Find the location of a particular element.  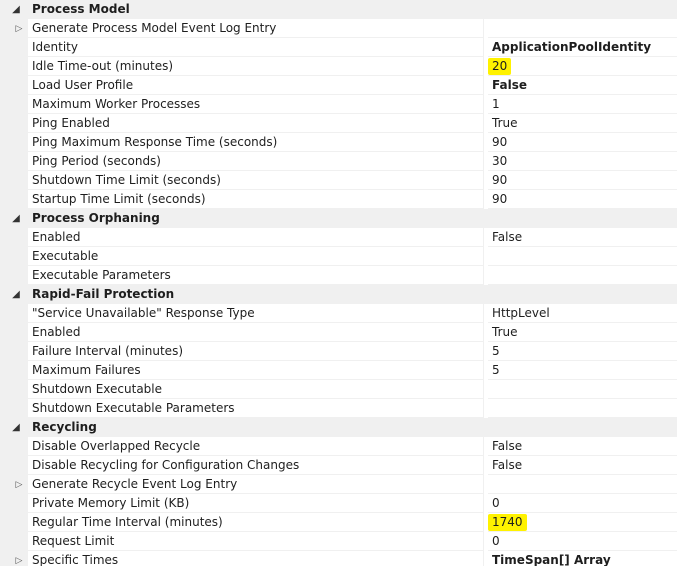

property-row-failure-interval-minutes: Failure Interval (minutes) 5 is located at coordinates (338, 351).